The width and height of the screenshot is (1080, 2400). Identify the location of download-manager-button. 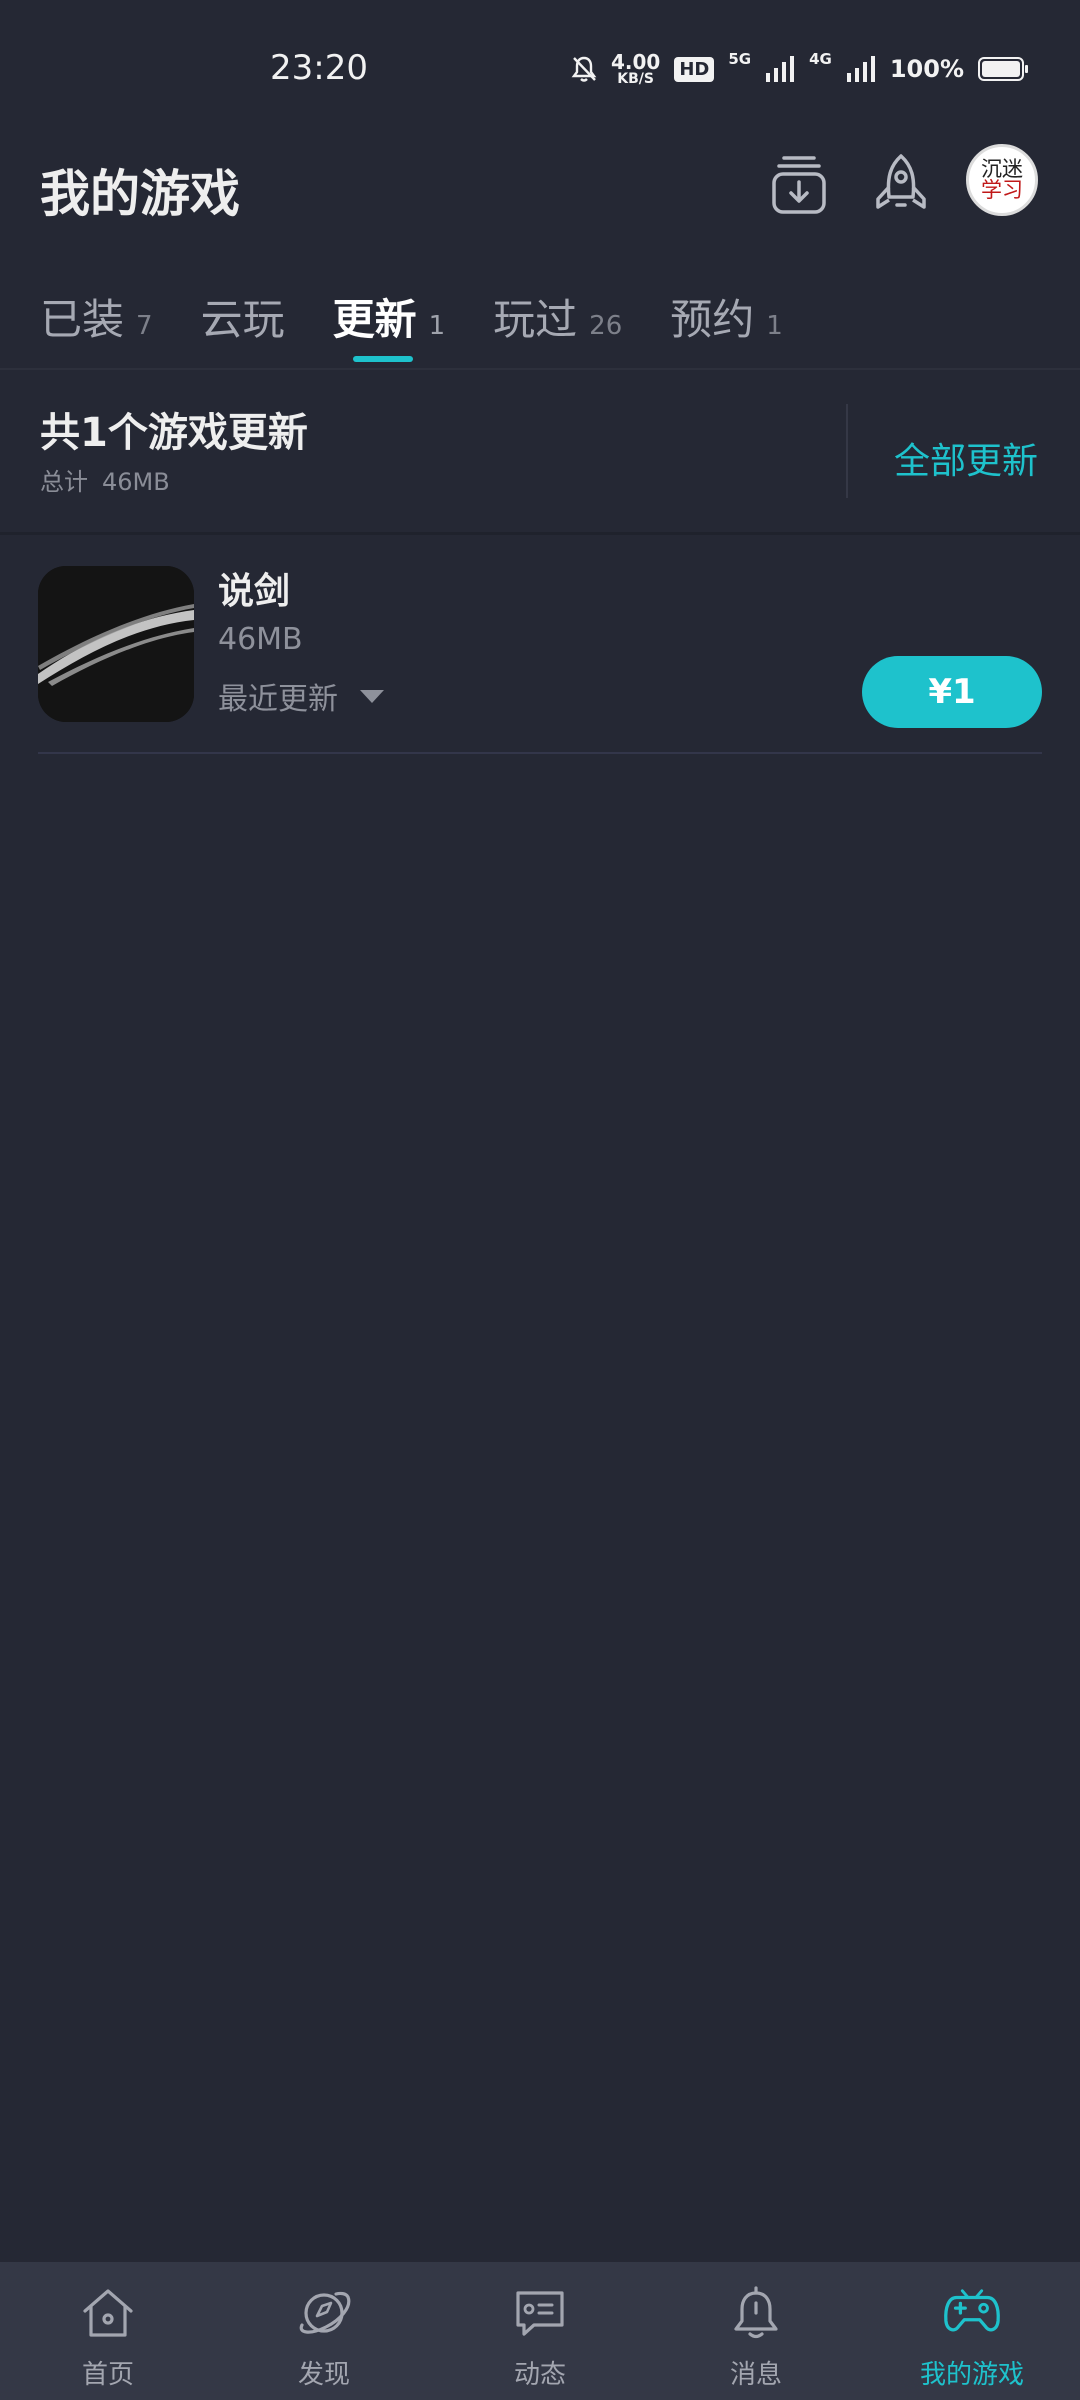
(799, 185).